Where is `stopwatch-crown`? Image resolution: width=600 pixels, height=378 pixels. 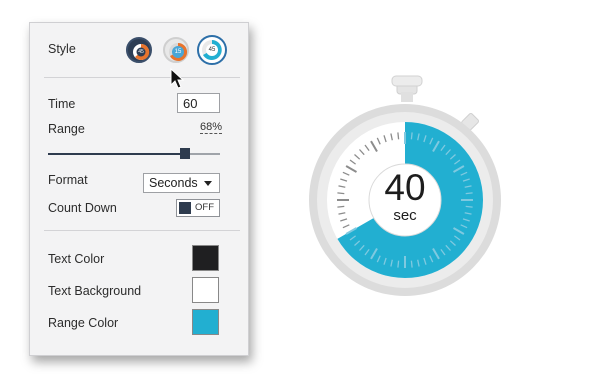 stopwatch-crown is located at coordinates (407, 88).